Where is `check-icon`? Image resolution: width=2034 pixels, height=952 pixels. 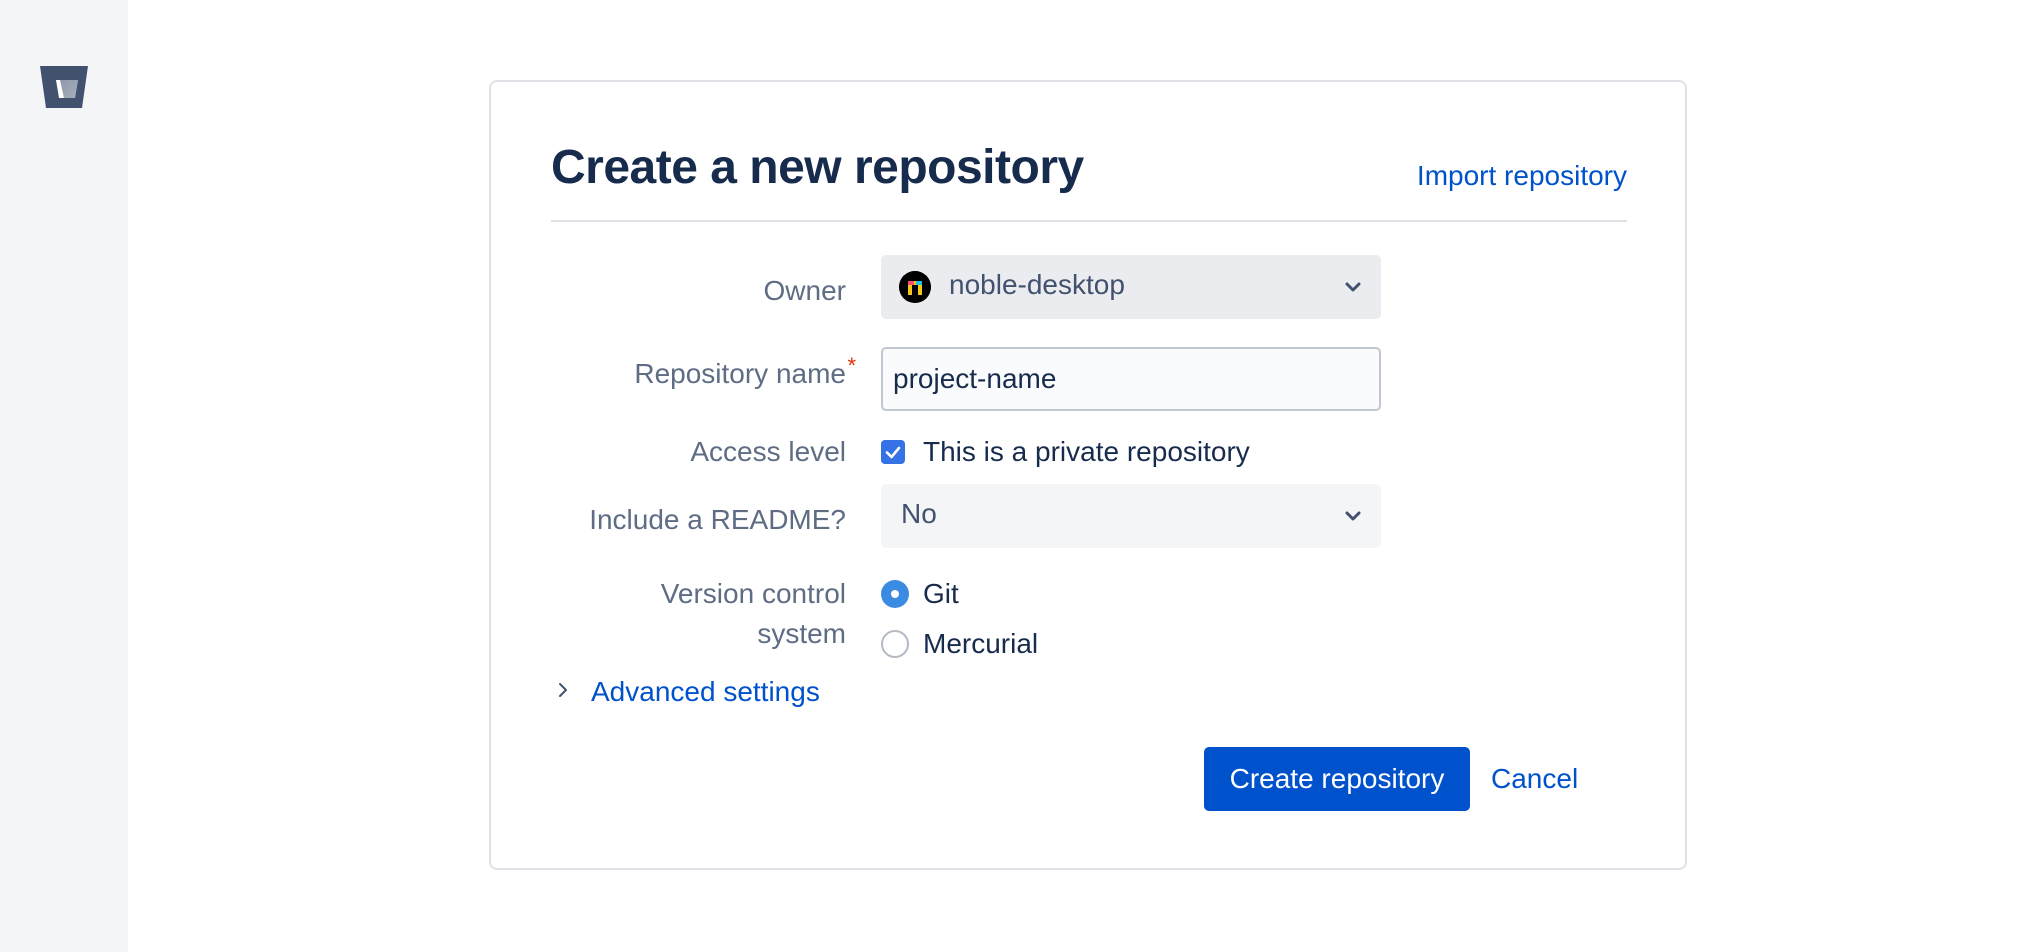 check-icon is located at coordinates (893, 452).